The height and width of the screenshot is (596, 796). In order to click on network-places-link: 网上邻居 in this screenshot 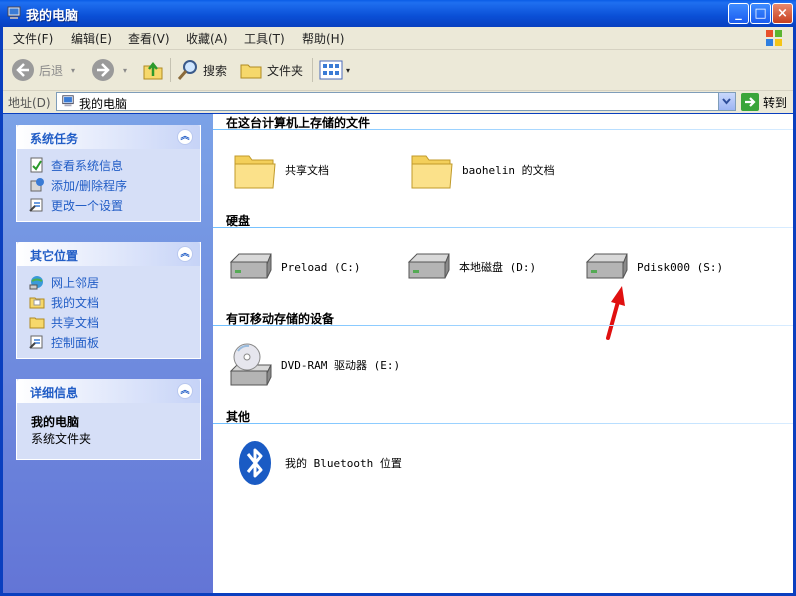, I will do `click(108, 282)`.